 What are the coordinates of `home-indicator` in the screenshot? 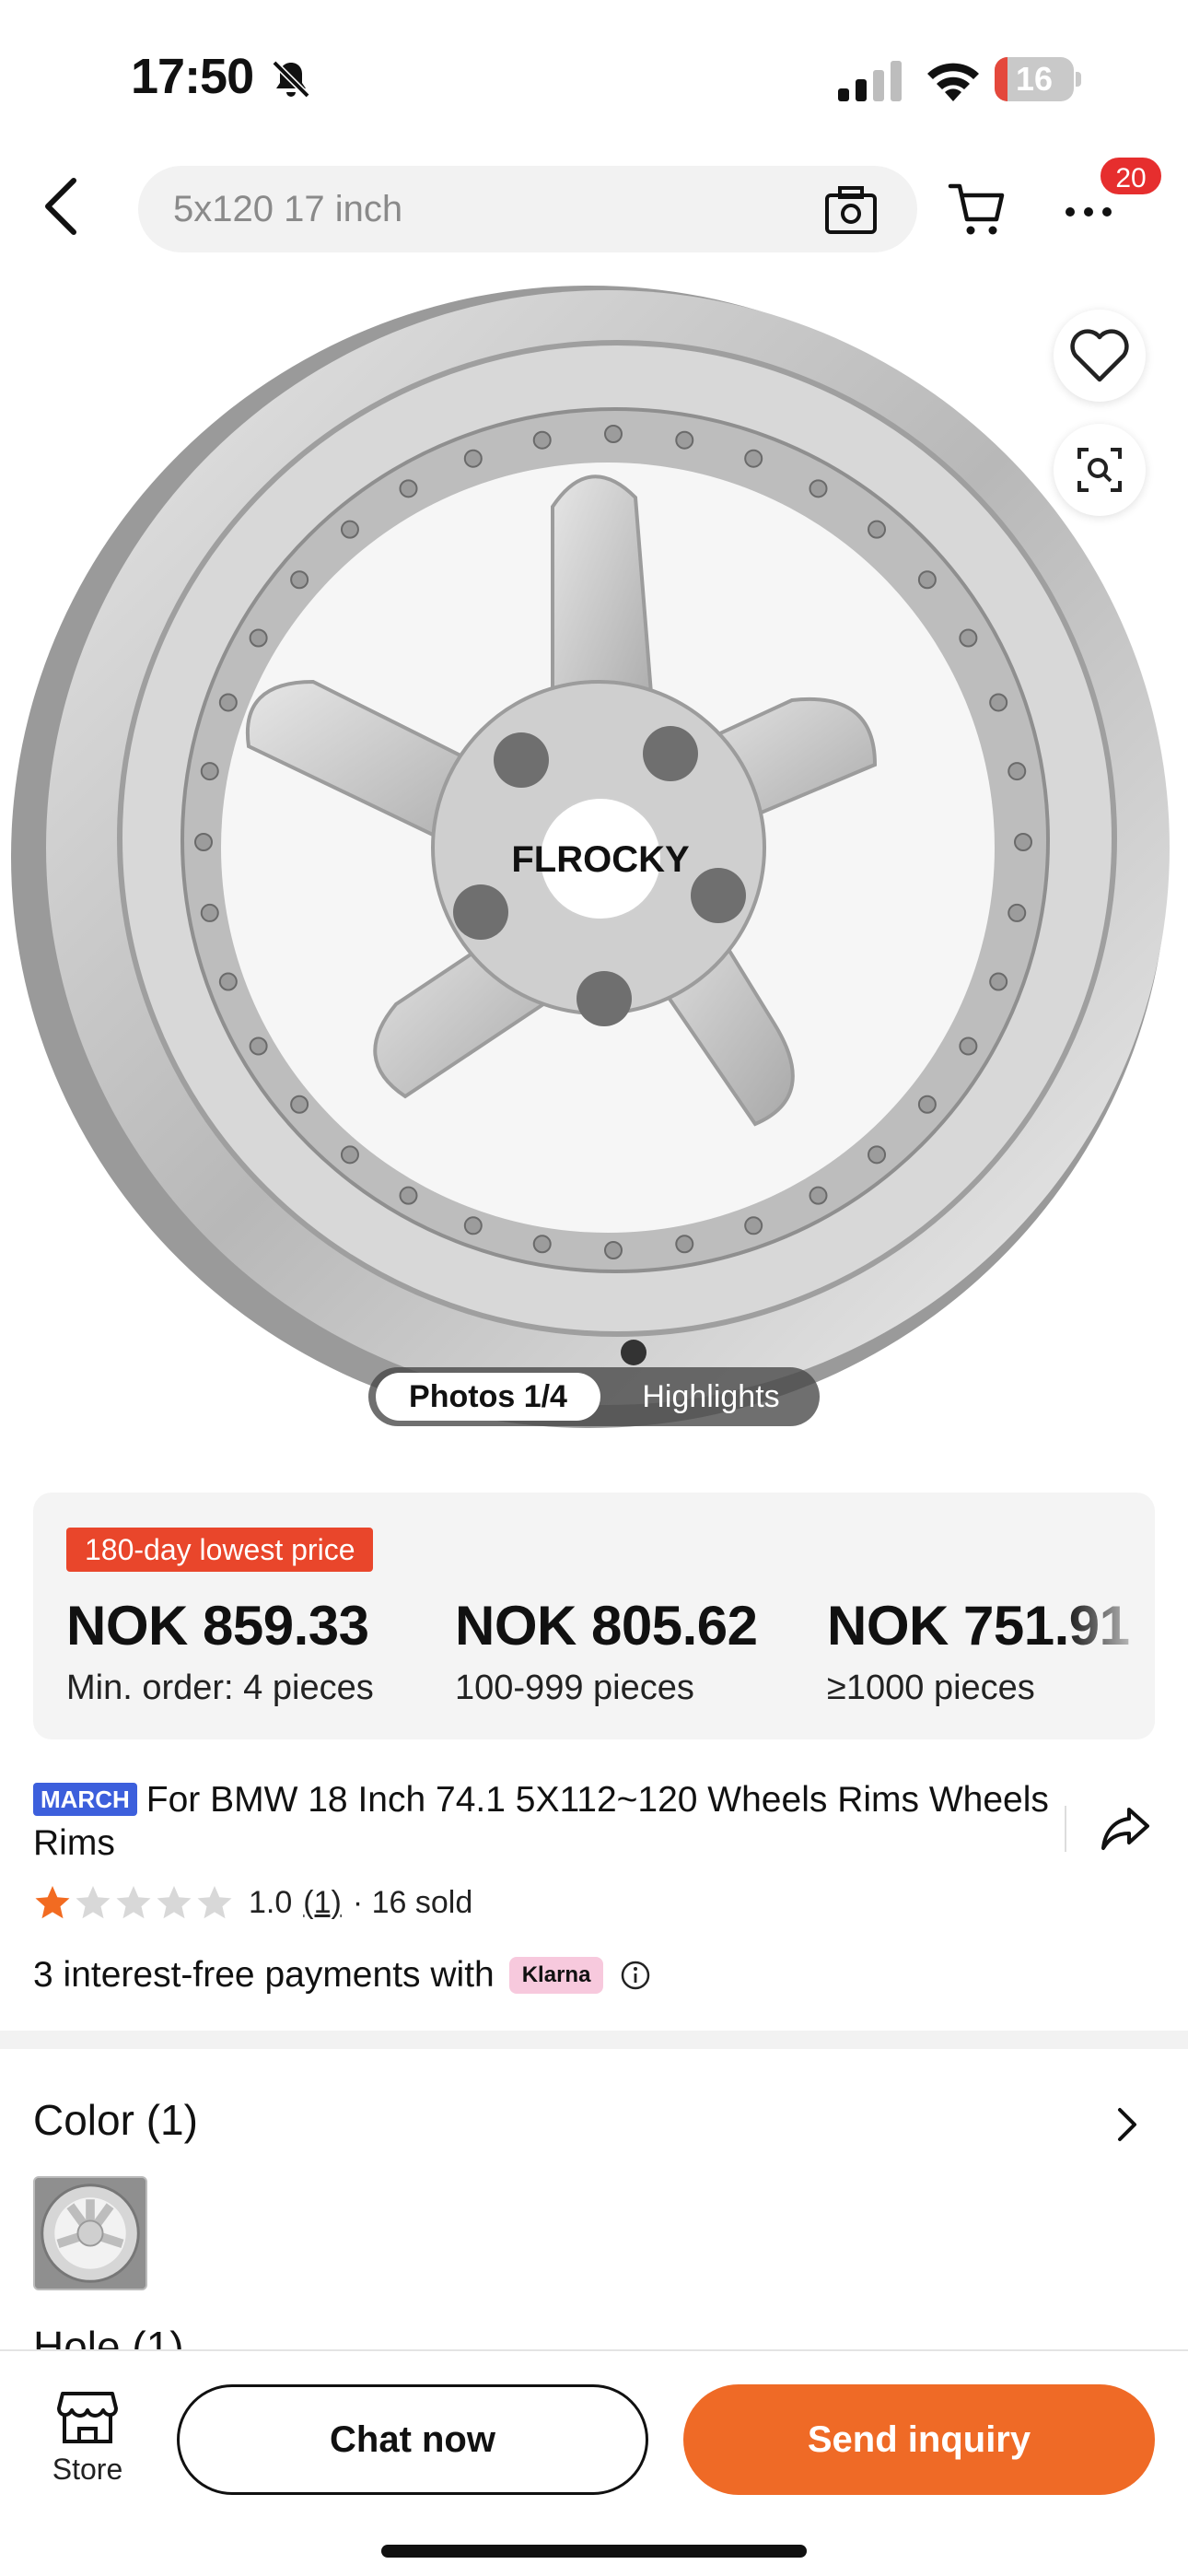 It's located at (594, 2551).